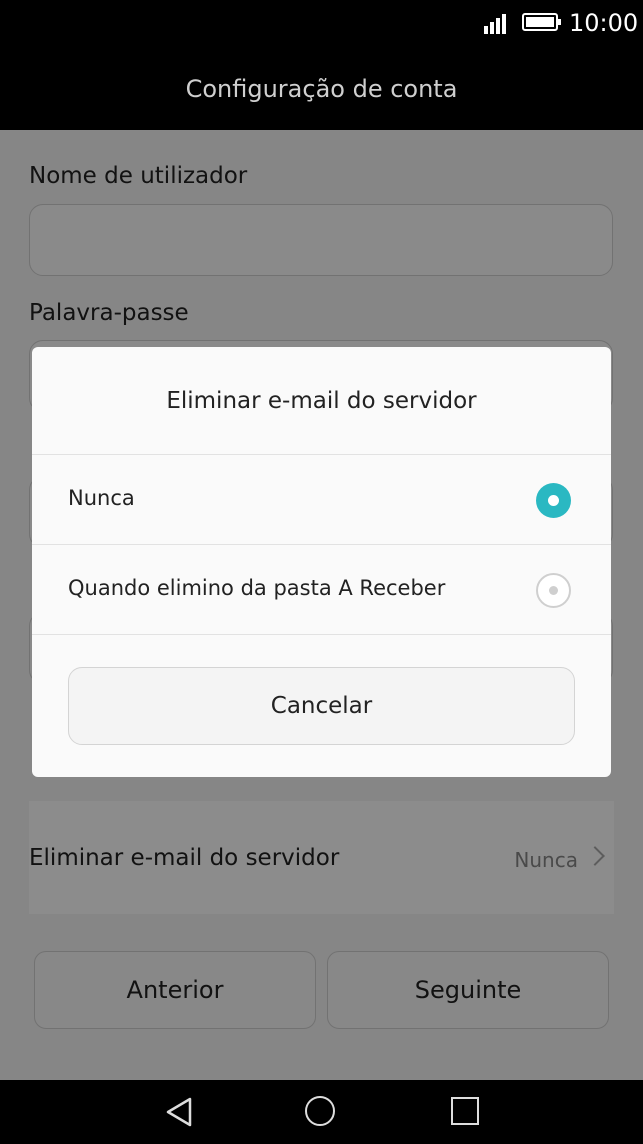 This screenshot has height=1144, width=643. Describe the element at coordinates (257, 588) in the screenshot. I see `option-label: Quando elimino da pasta A Receber` at that location.